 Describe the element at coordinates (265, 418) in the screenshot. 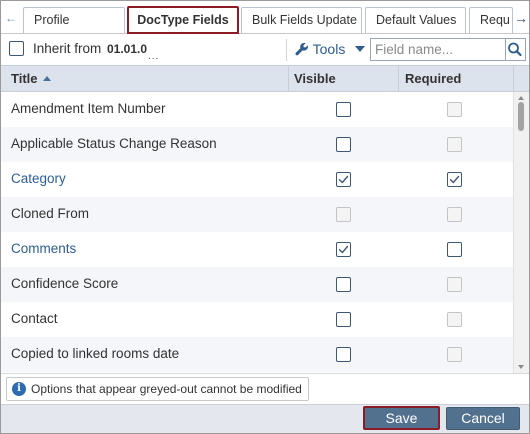

I see `action-bar: Save Cancel` at that location.